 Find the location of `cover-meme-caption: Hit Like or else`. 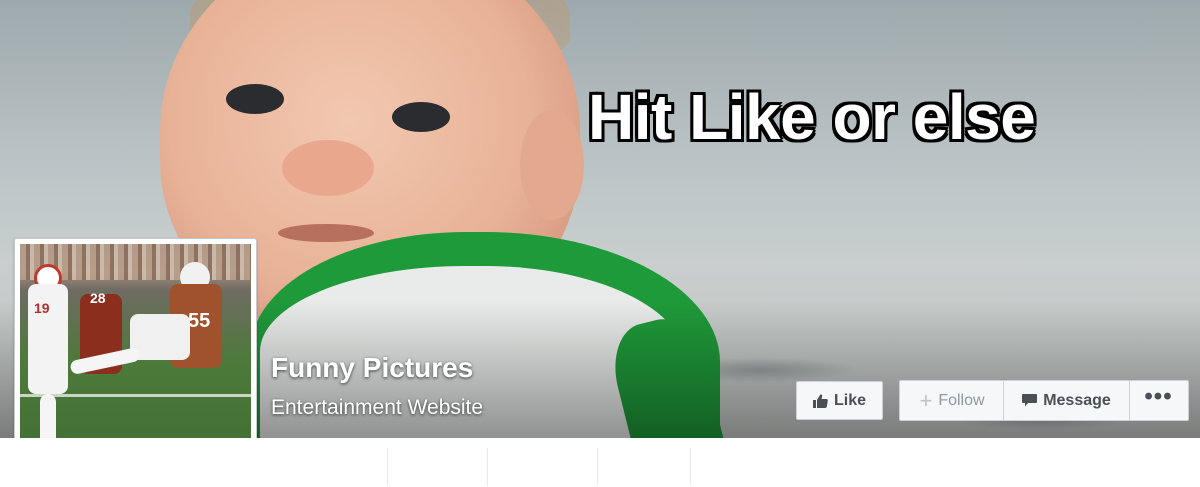

cover-meme-caption: Hit Like or else is located at coordinates (812, 117).